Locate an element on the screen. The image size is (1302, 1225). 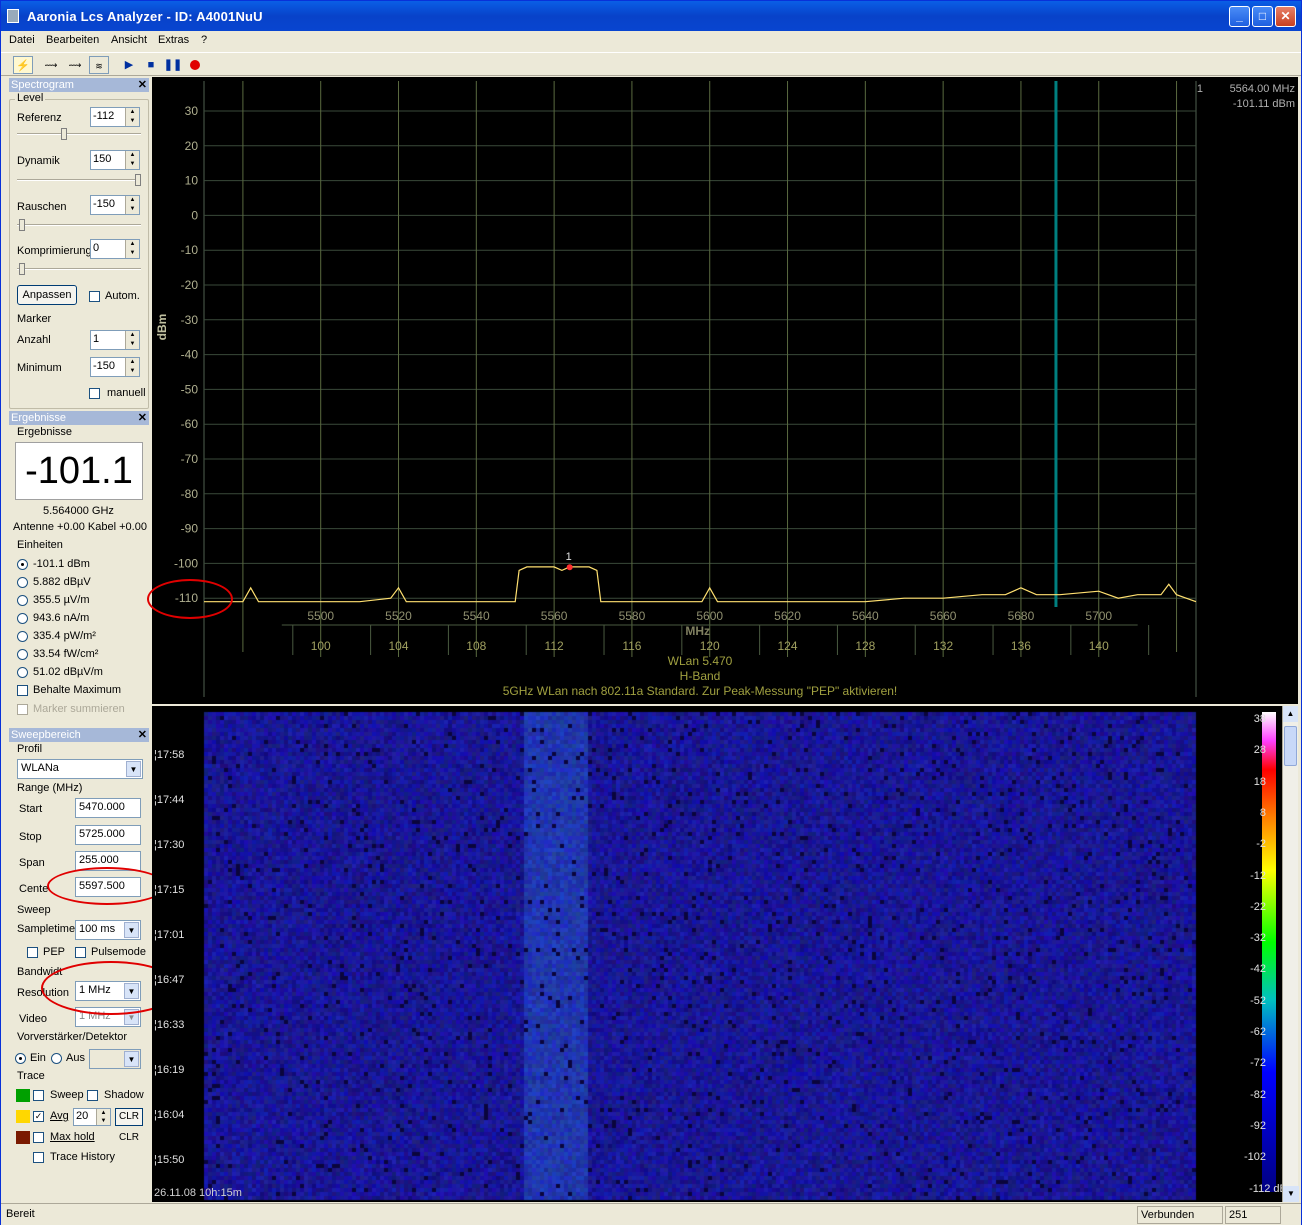
aus-radio is located at coordinates (56, 1058).